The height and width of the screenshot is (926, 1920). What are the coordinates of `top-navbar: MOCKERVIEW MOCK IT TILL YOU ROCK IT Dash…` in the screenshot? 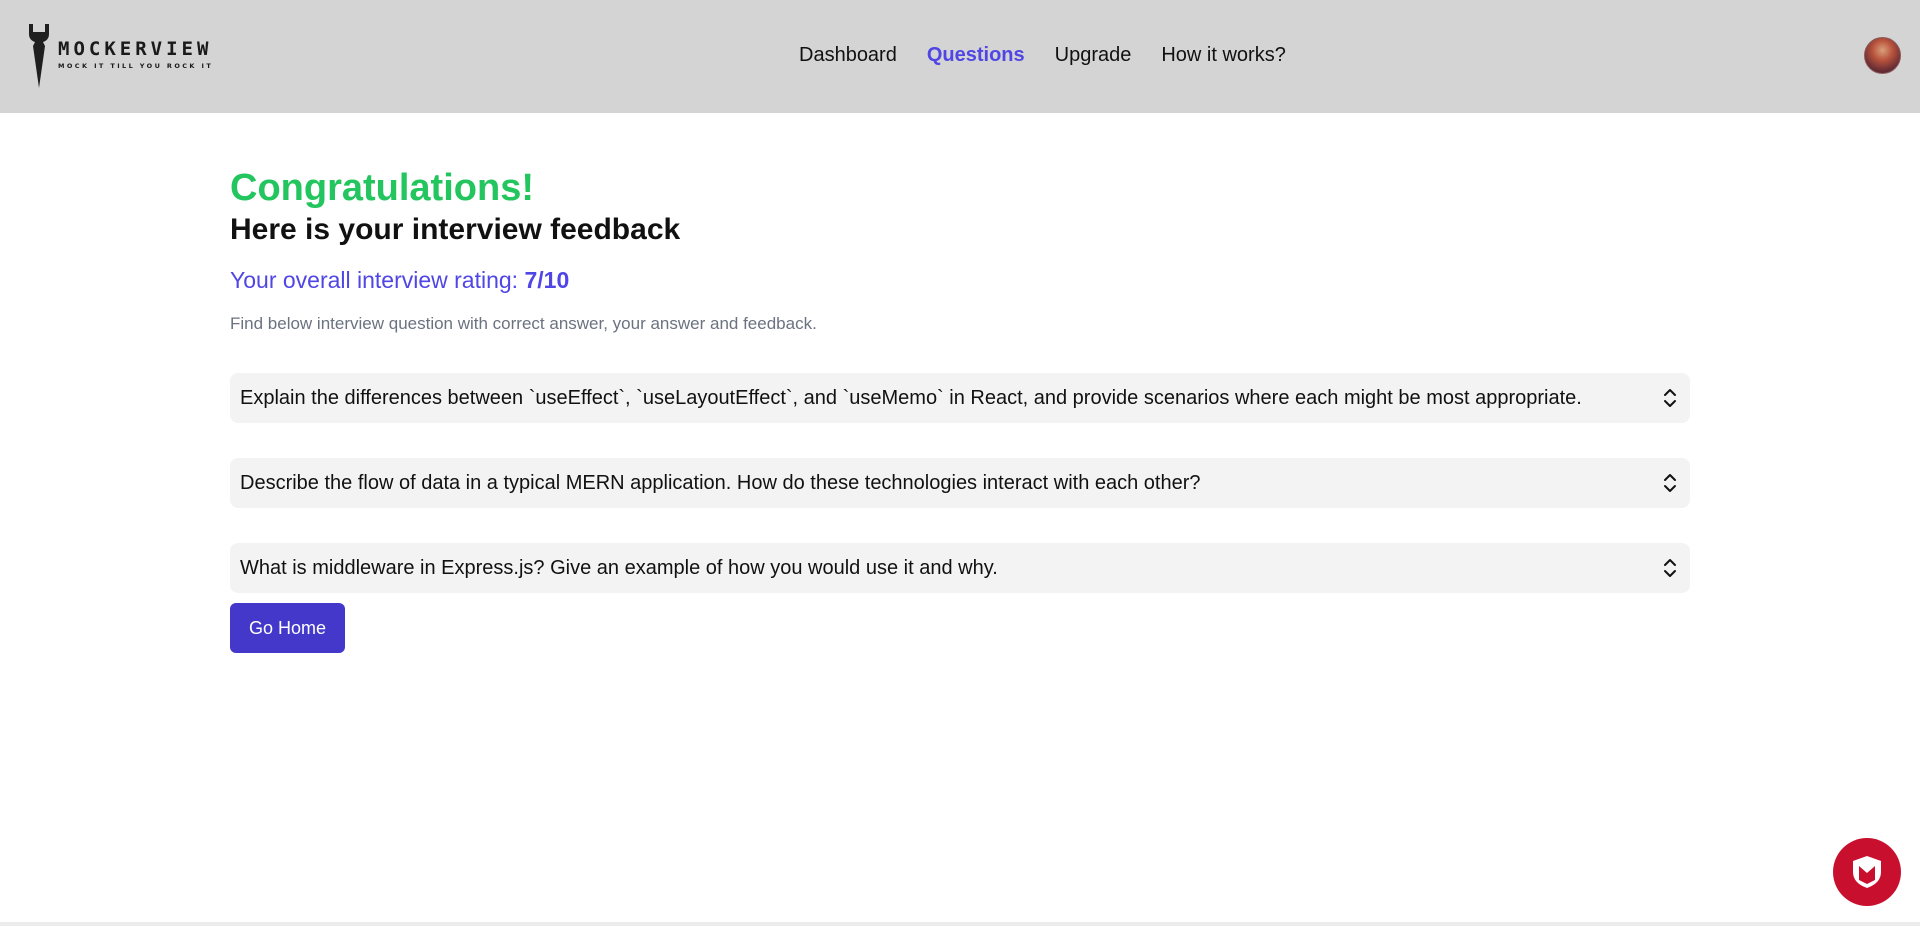 It's located at (960, 56).